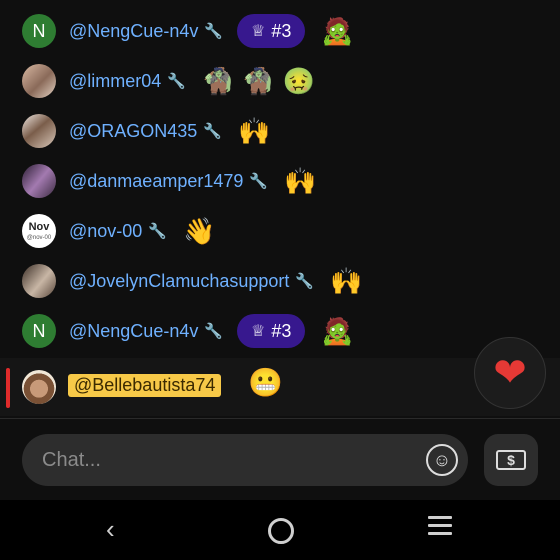 The width and height of the screenshot is (560, 560). I want to click on chat-username: @limmer04 🔧 🧌 🧌 🤢, so click(192, 81).